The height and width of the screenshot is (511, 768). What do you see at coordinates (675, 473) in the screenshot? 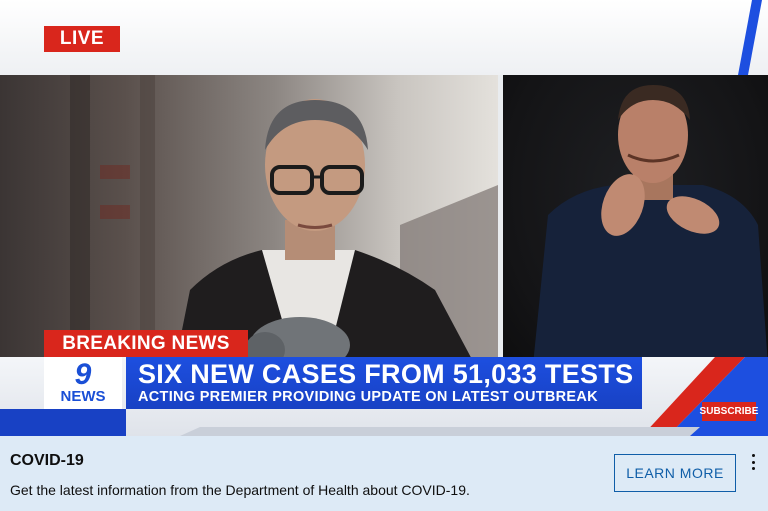
I see `learn-more-button: LEARN MORE` at bounding box center [675, 473].